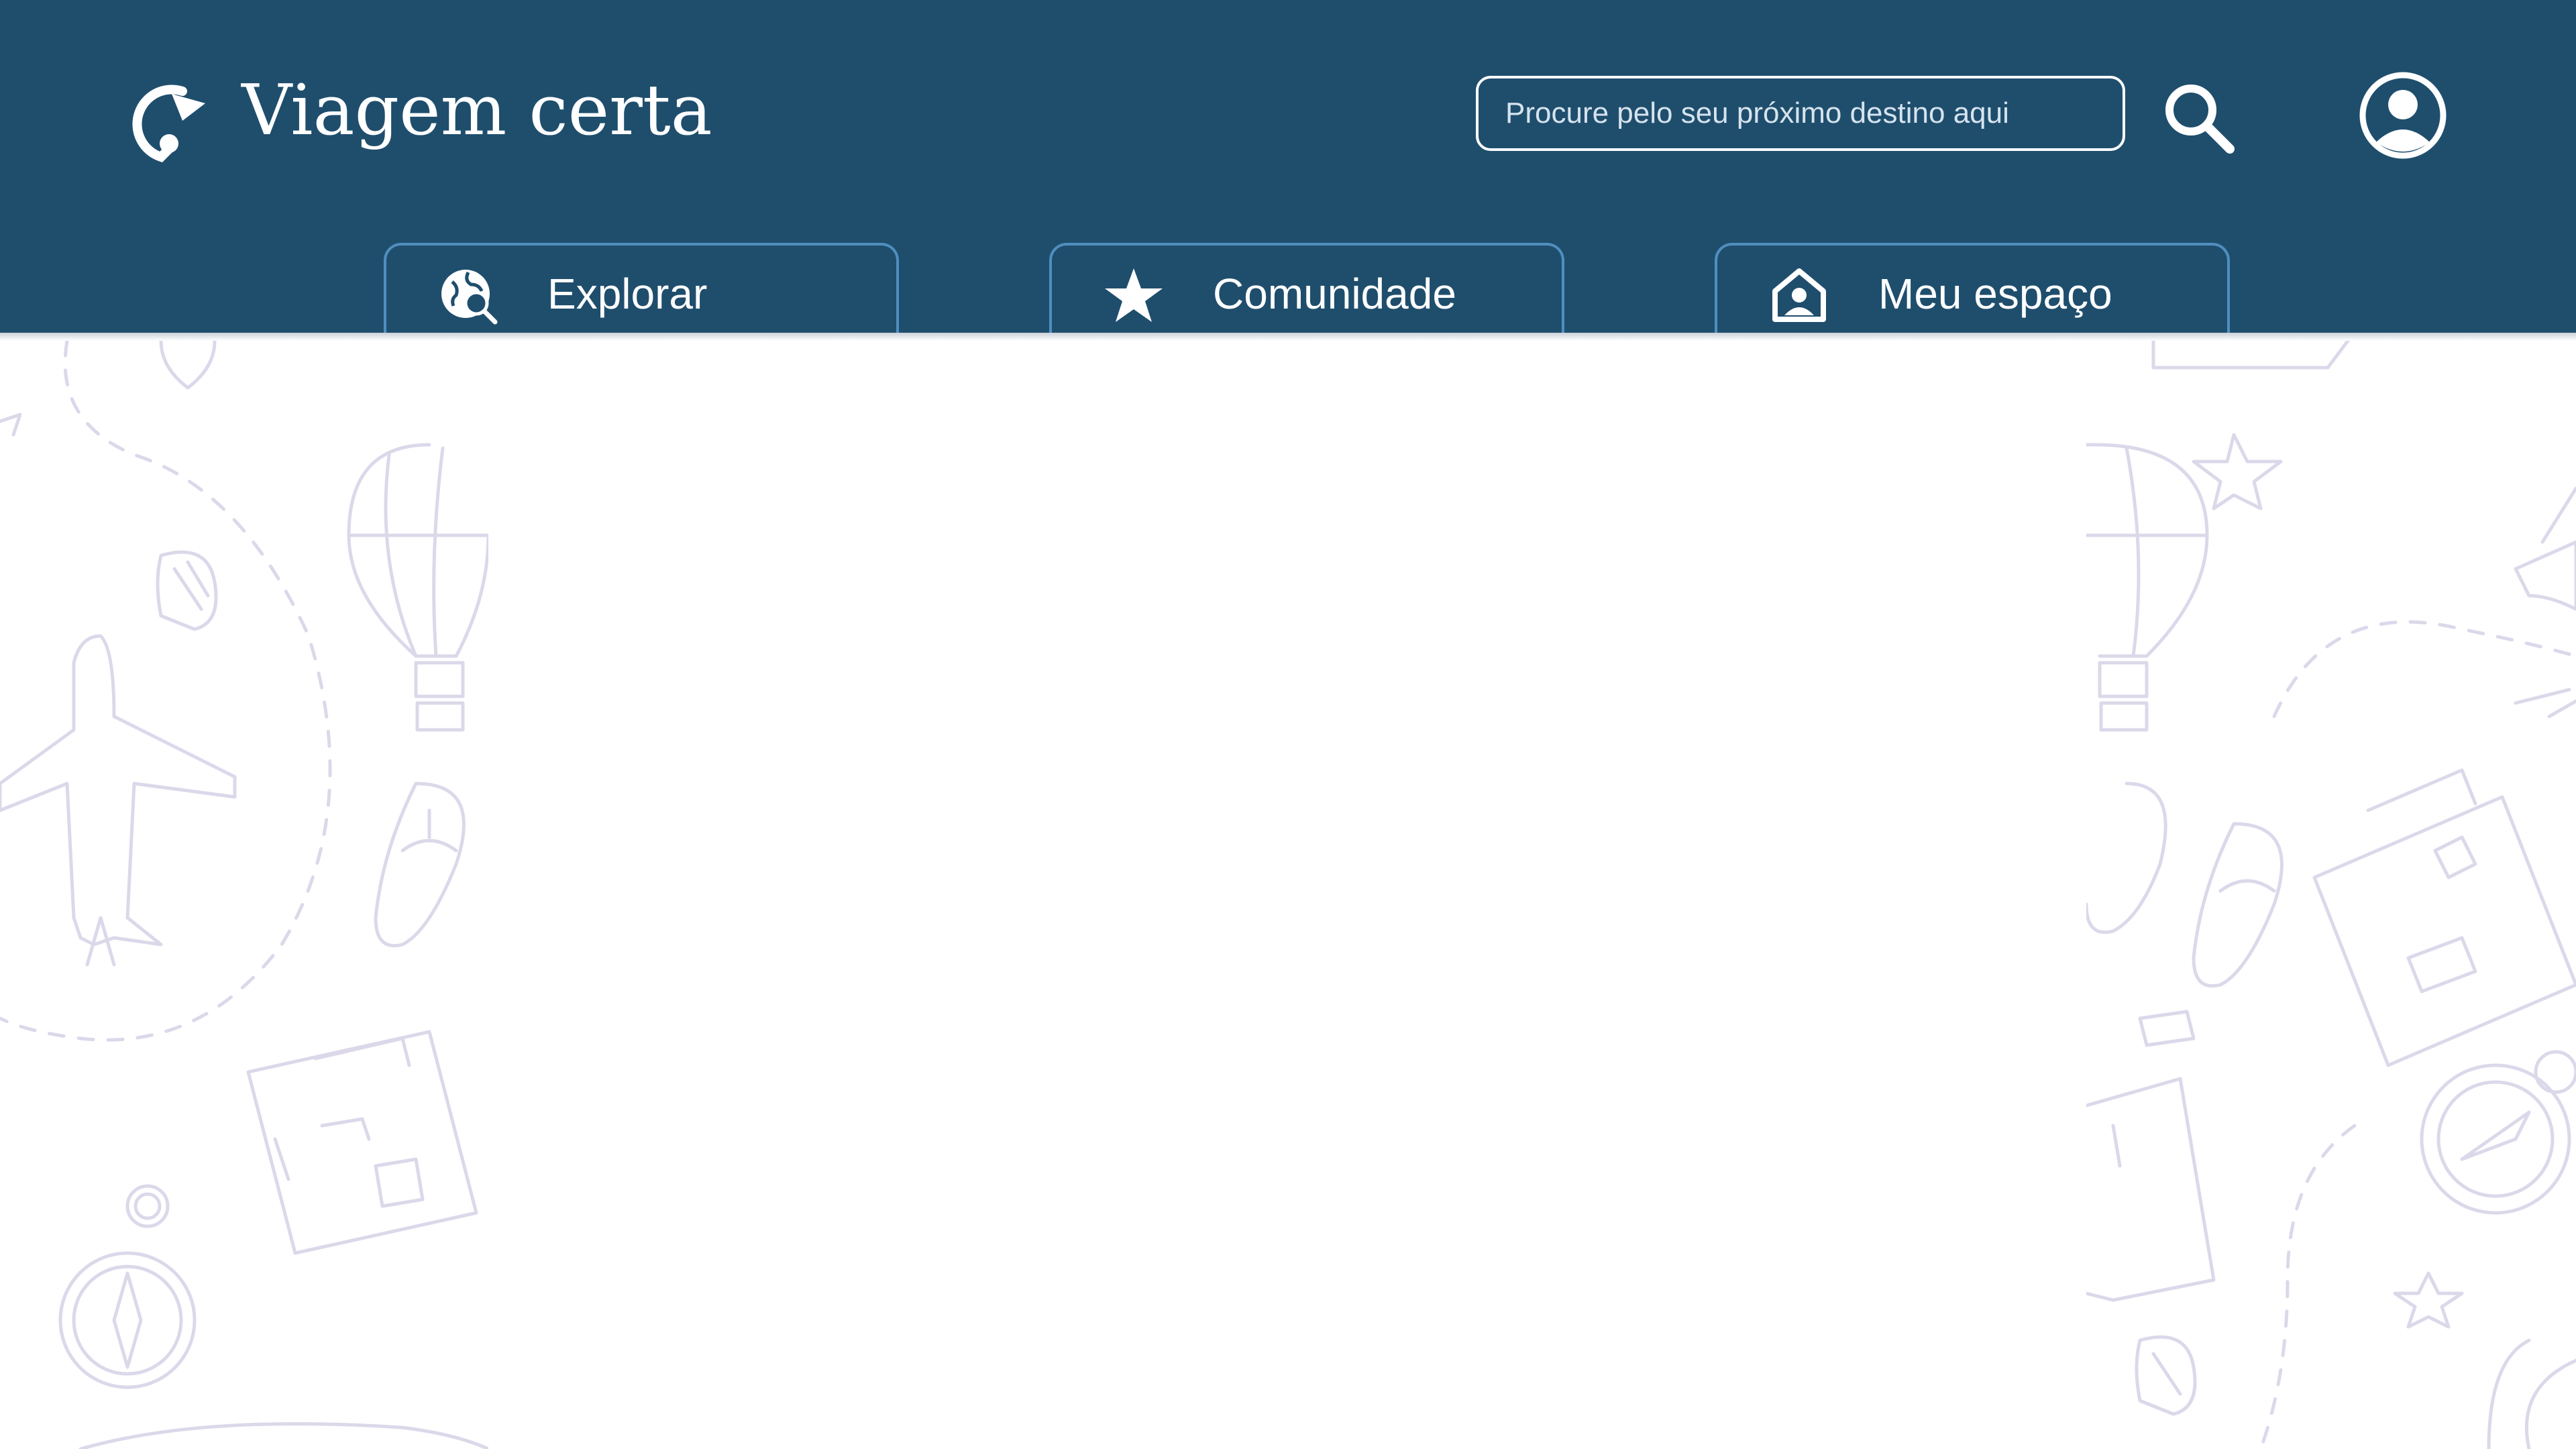 The width and height of the screenshot is (2576, 1449). What do you see at coordinates (1799, 295) in the screenshot?
I see `home-user-icon` at bounding box center [1799, 295].